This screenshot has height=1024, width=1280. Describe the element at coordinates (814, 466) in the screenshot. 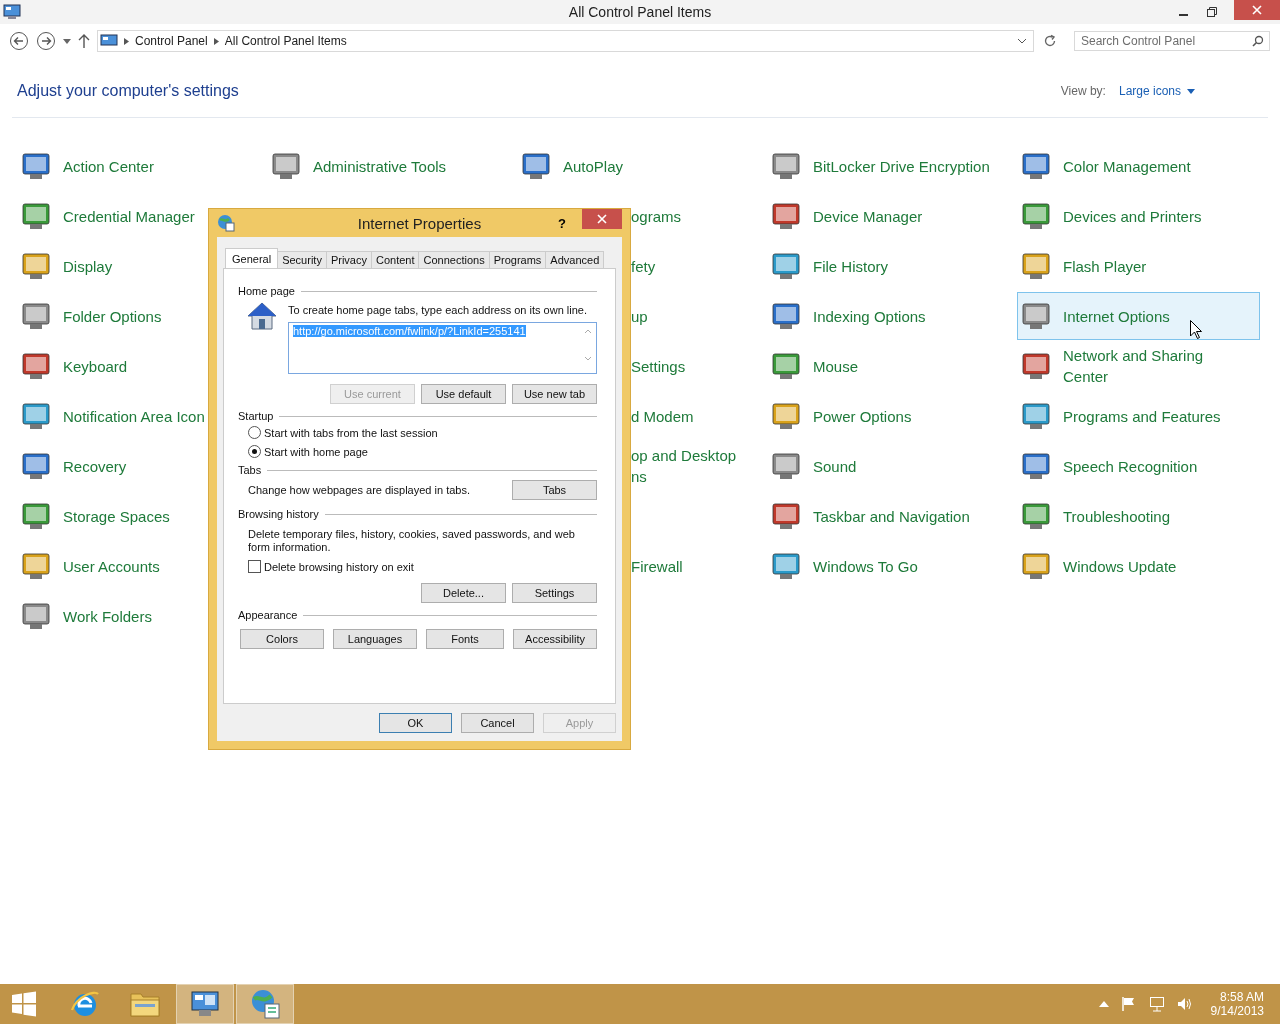

I see `settings-applet-link: Sound` at that location.